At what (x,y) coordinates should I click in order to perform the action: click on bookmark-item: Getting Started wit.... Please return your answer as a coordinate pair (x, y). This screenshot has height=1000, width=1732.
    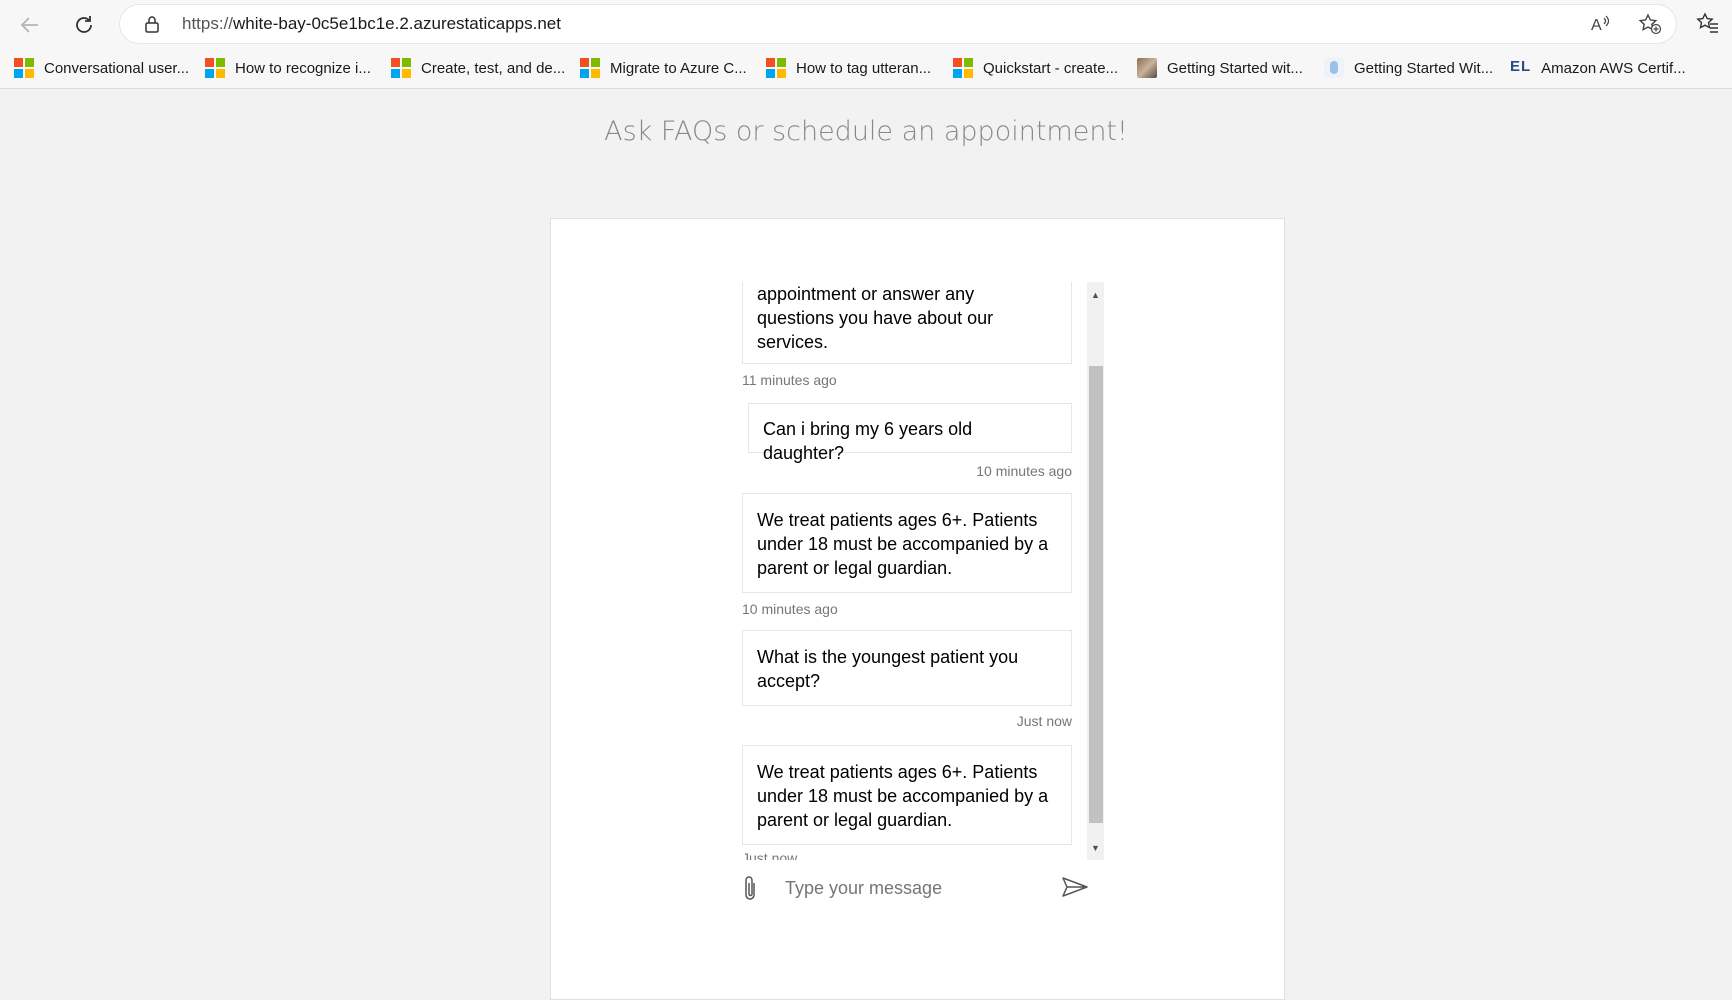
    Looking at the image, I should click on (1220, 68).